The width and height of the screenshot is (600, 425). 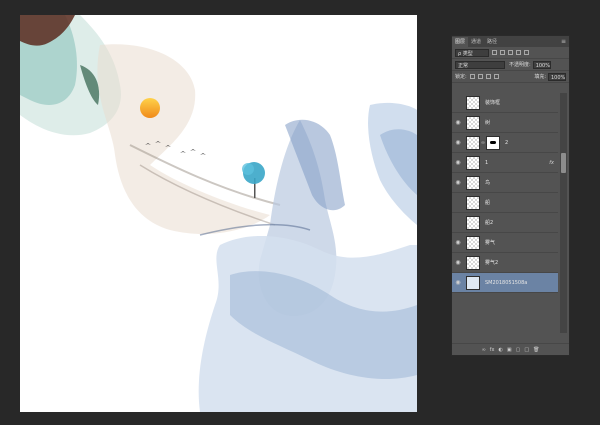 I want to click on tab-paths: 路径, so click(x=492, y=42).